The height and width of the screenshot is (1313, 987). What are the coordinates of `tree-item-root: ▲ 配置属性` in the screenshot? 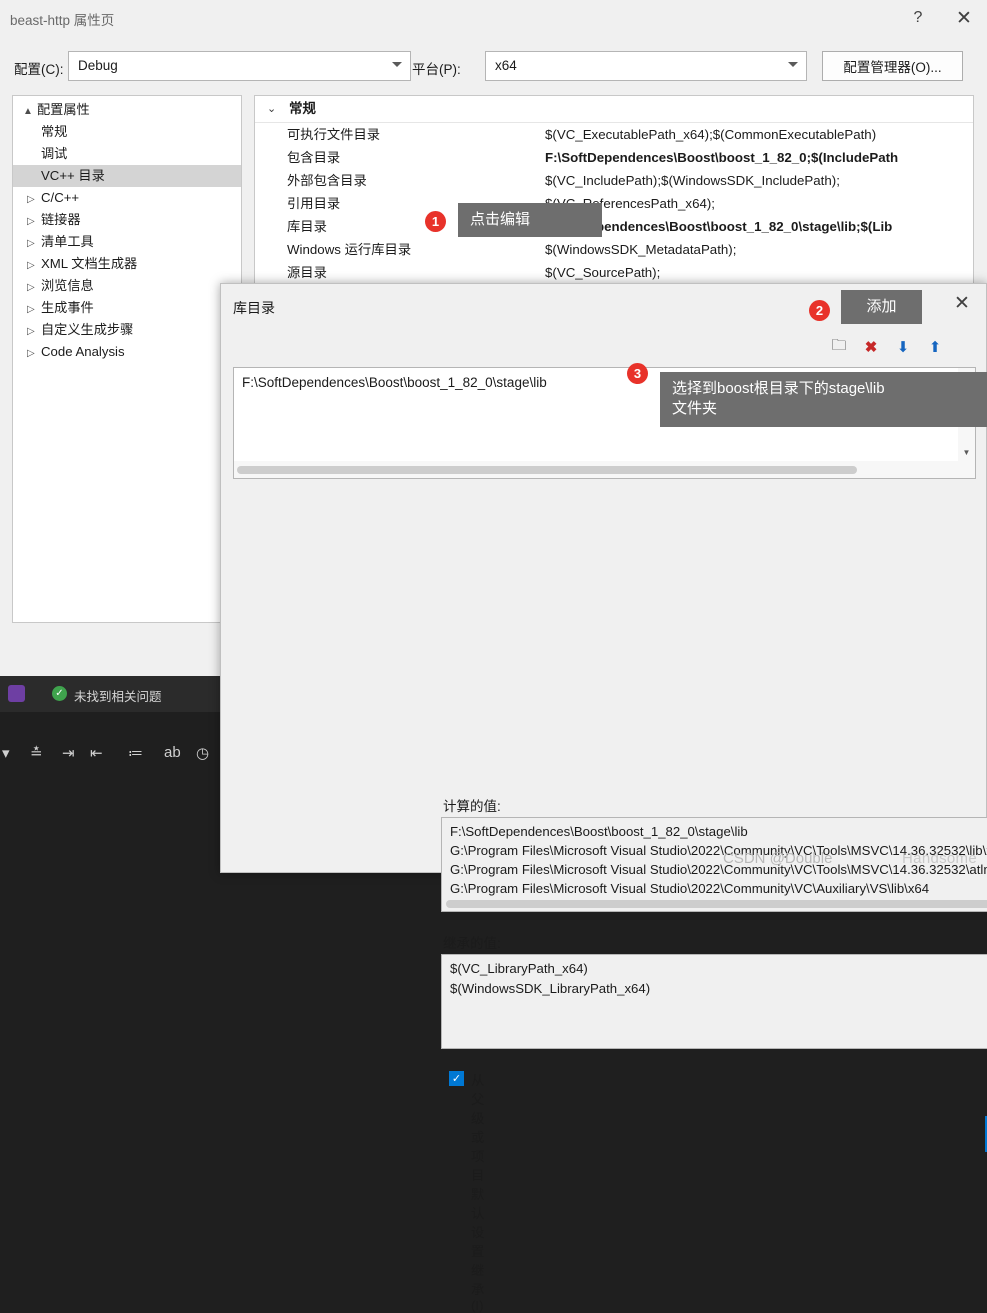 It's located at (127, 110).